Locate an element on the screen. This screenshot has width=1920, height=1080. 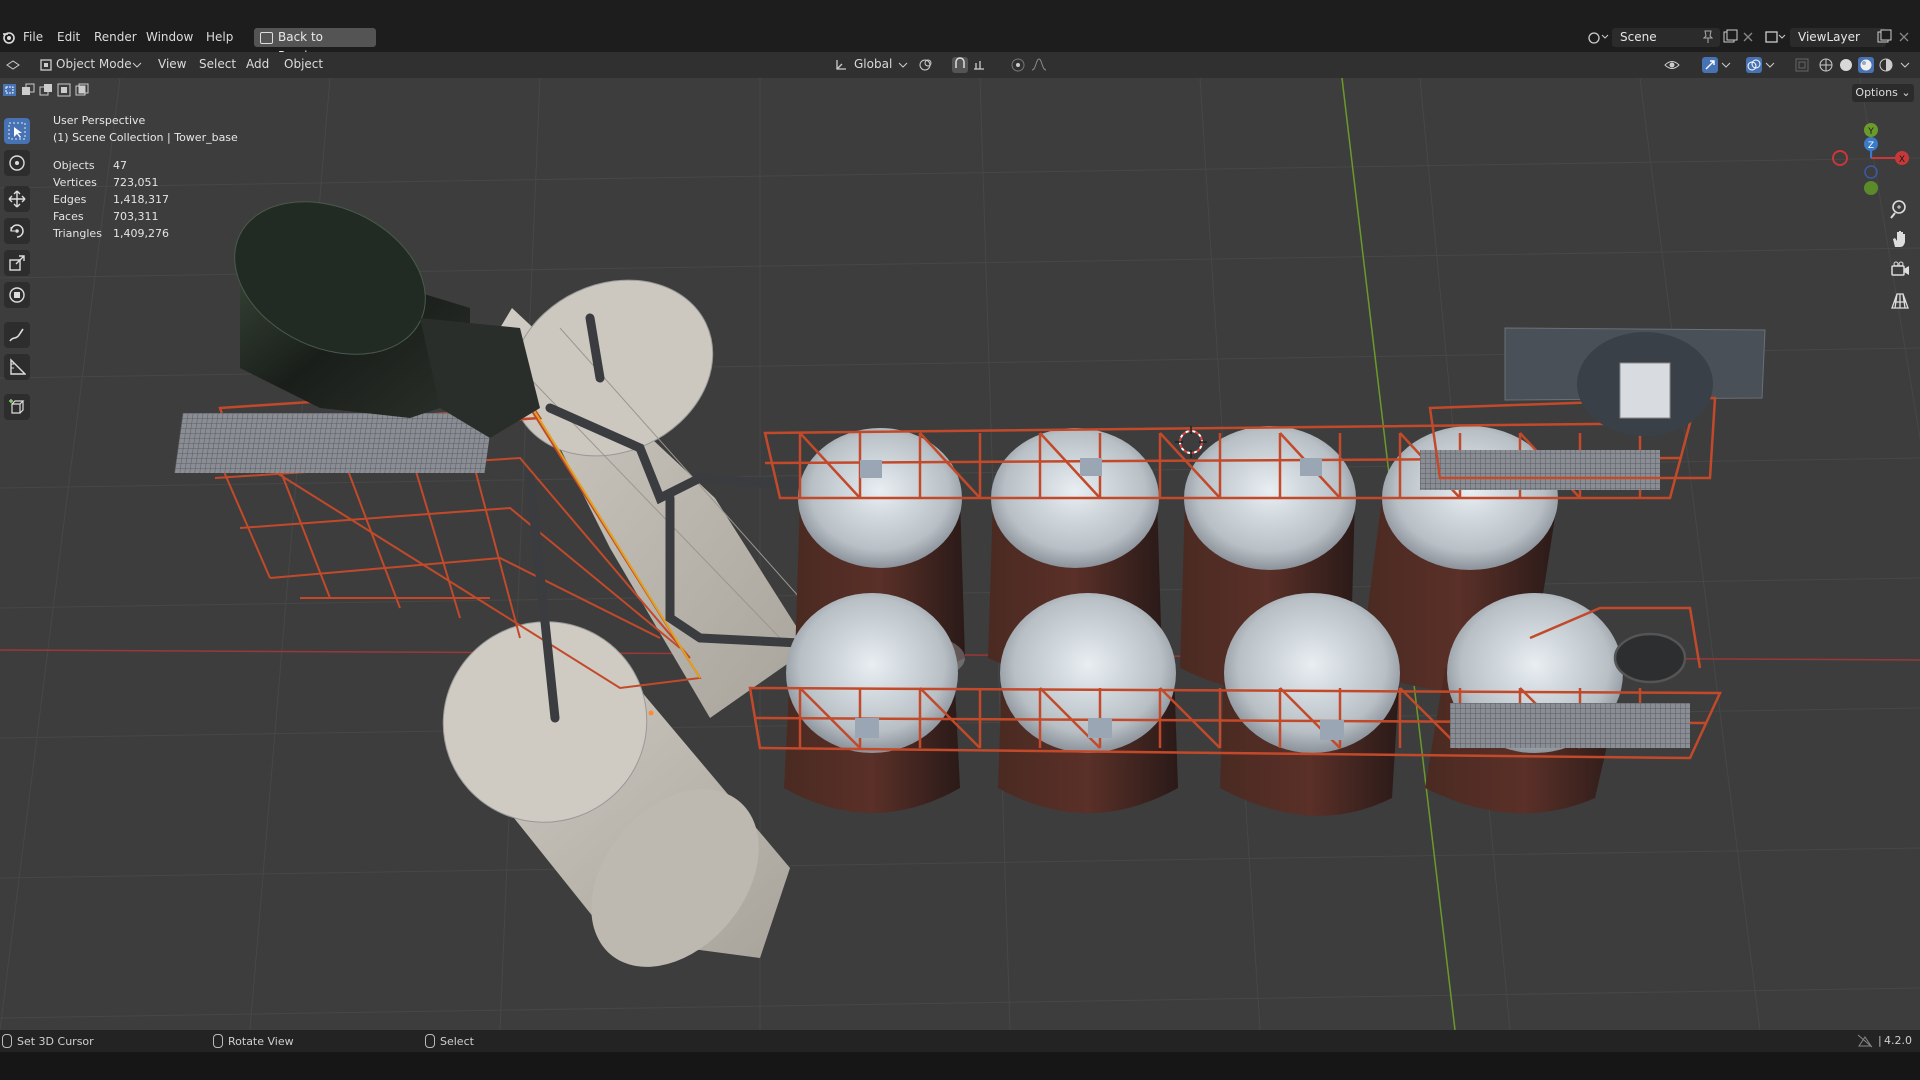
transform-orientation-dropdown: Global is located at coordinates (871, 65).